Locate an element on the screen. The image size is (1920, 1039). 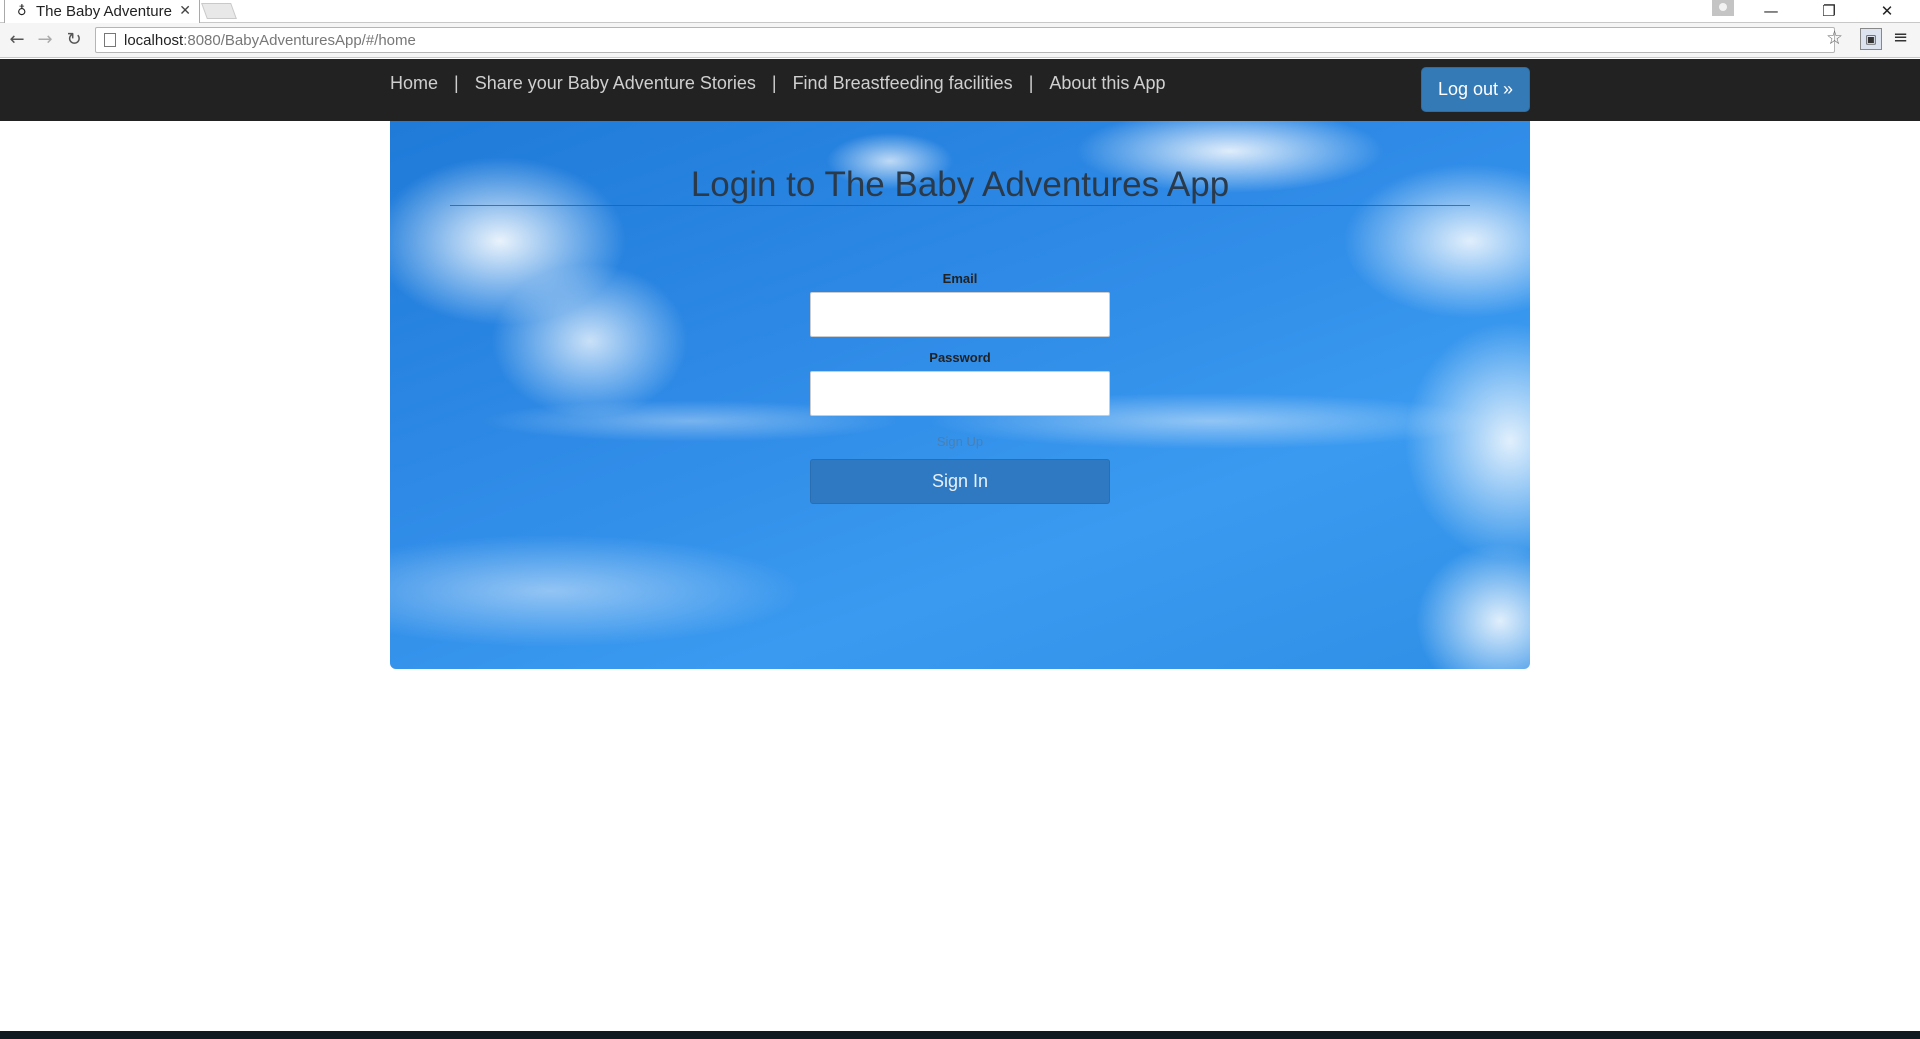
back-arrow-icon: ← is located at coordinates (17, 40).